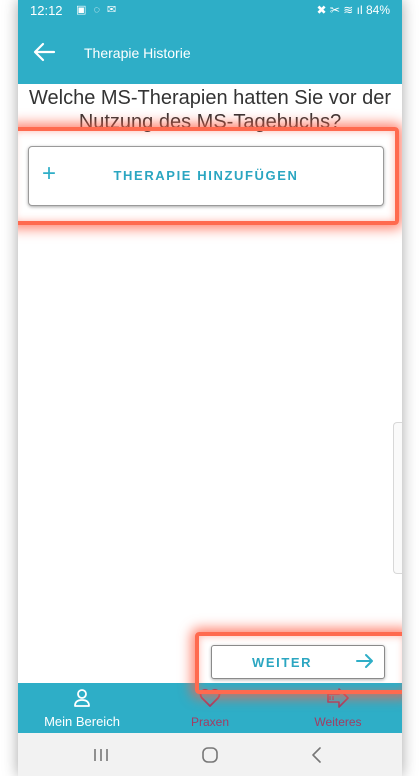 The width and height of the screenshot is (419, 776). Describe the element at coordinates (82, 721) in the screenshot. I see `nav-label-mein-bereich: Mein Bereich` at that location.